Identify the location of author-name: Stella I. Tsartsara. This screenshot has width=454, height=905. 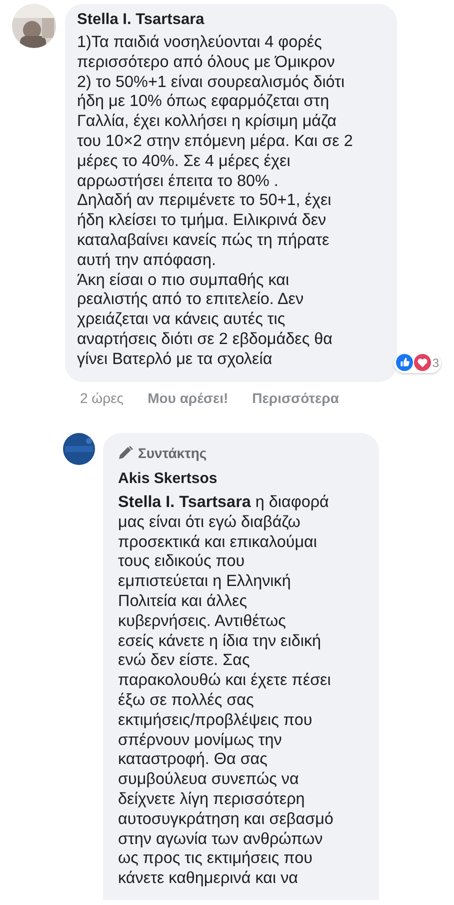
(231, 20).